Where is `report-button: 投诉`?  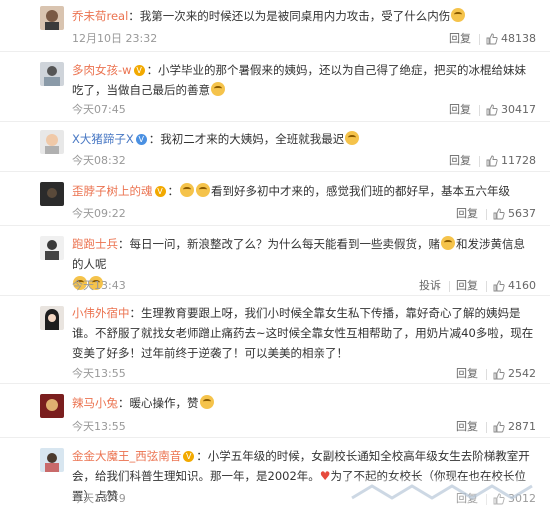
report-button: 投诉 is located at coordinates (430, 286).